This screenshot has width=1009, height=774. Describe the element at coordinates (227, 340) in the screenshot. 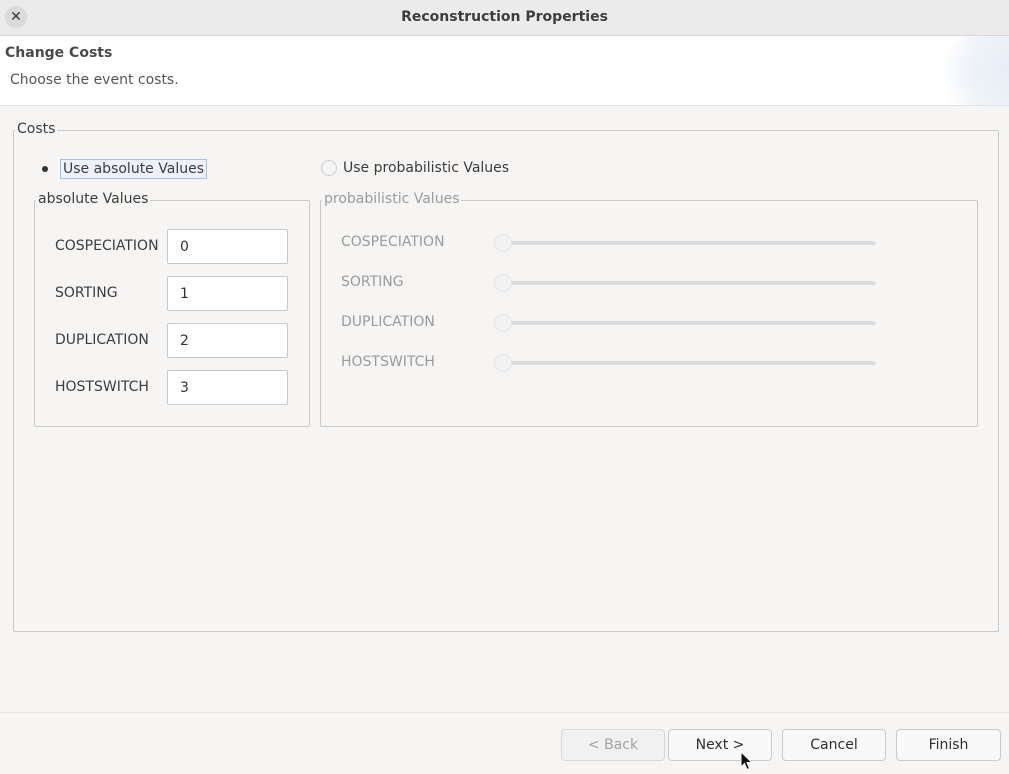

I see `duplication-input` at that location.